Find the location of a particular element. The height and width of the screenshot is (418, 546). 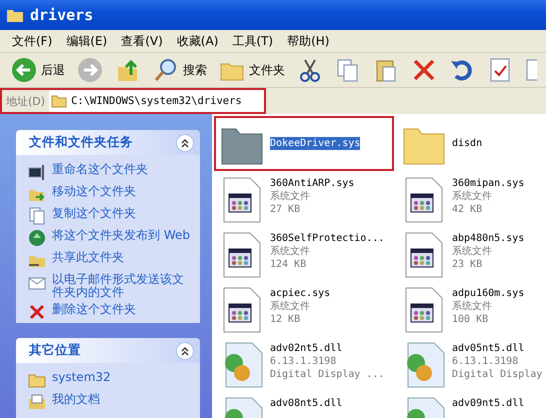

address-field: C:\WINDOWS\system32\drivers is located at coordinates (156, 101).